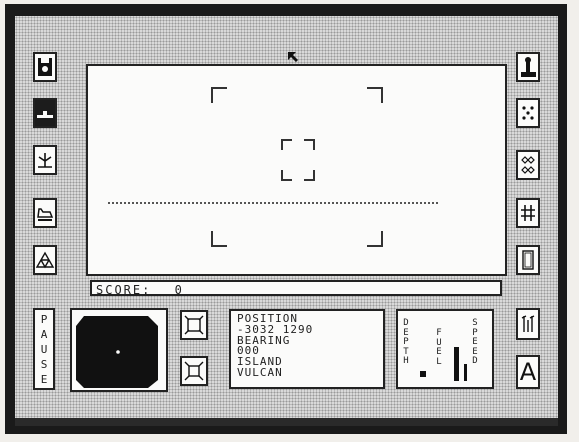 The height and width of the screenshot is (442, 579). I want to click on joystick-button, so click(528, 67).